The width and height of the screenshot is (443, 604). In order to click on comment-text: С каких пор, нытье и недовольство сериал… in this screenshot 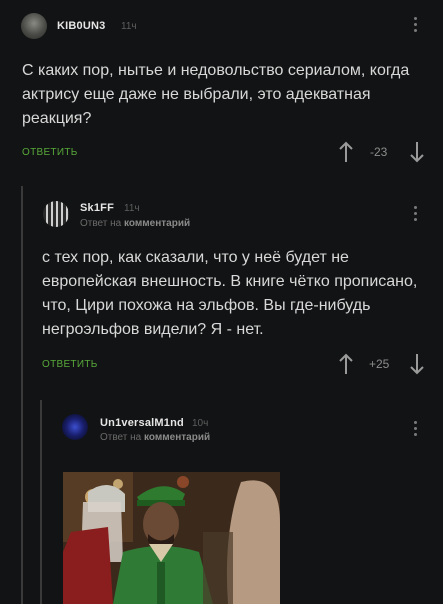, I will do `click(222, 95)`.